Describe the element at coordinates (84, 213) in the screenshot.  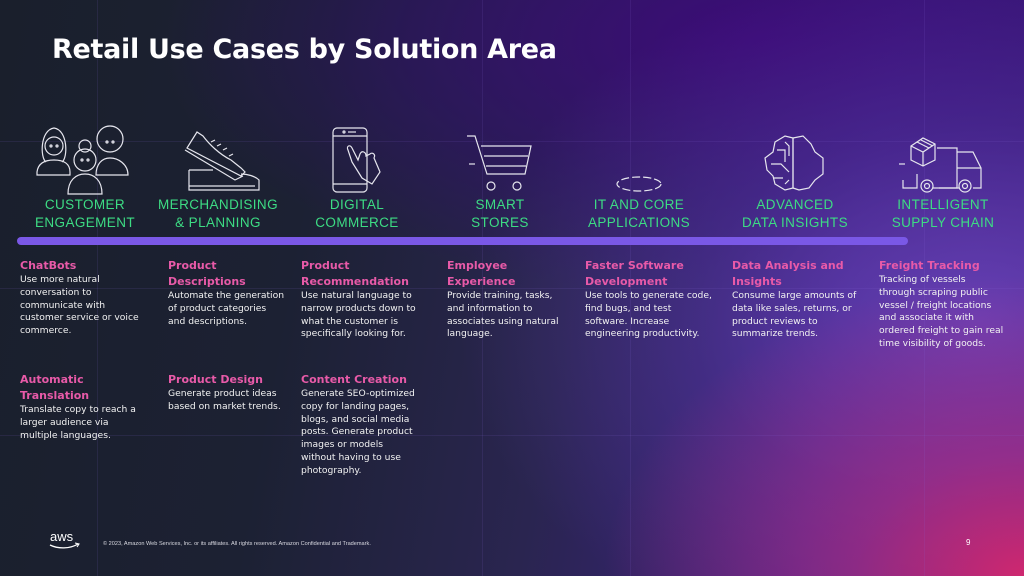
I see `category-label: CUSTOMER ENGAGEMENT` at that location.